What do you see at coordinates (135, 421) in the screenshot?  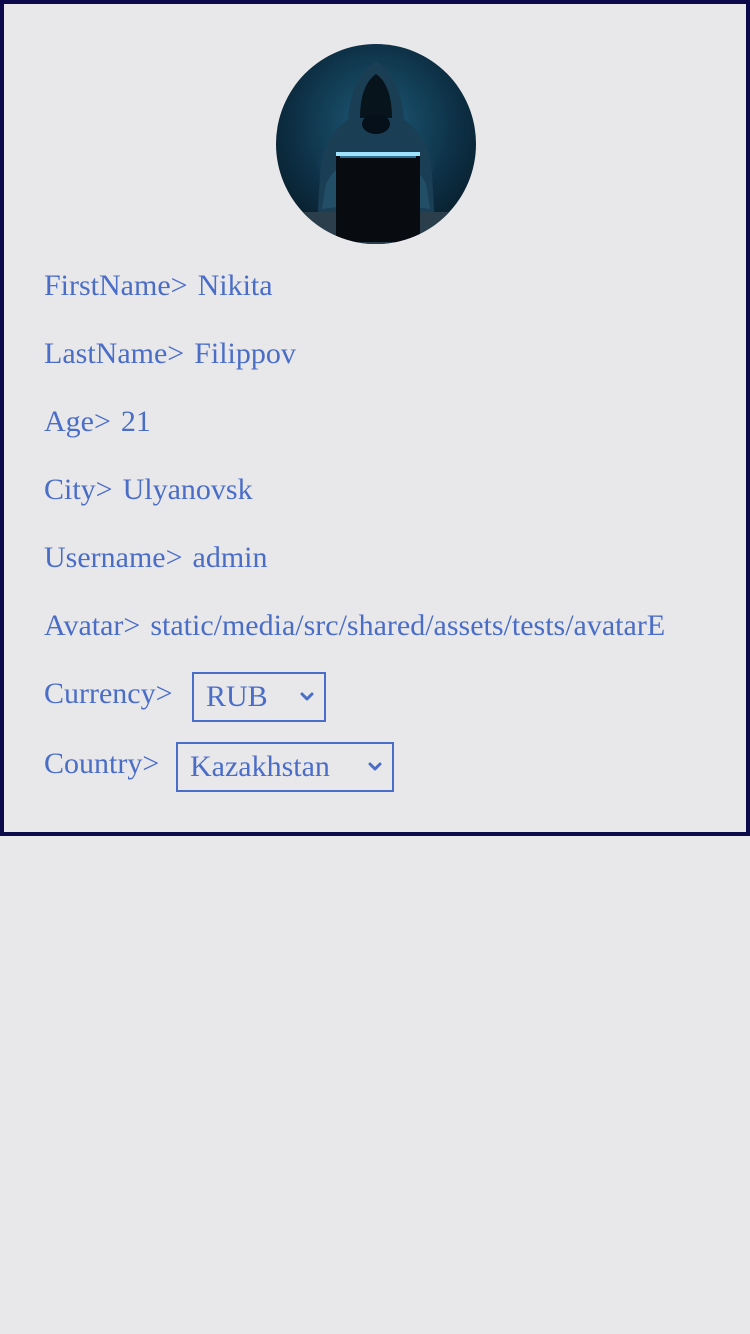 I see `age-value: 21` at bounding box center [135, 421].